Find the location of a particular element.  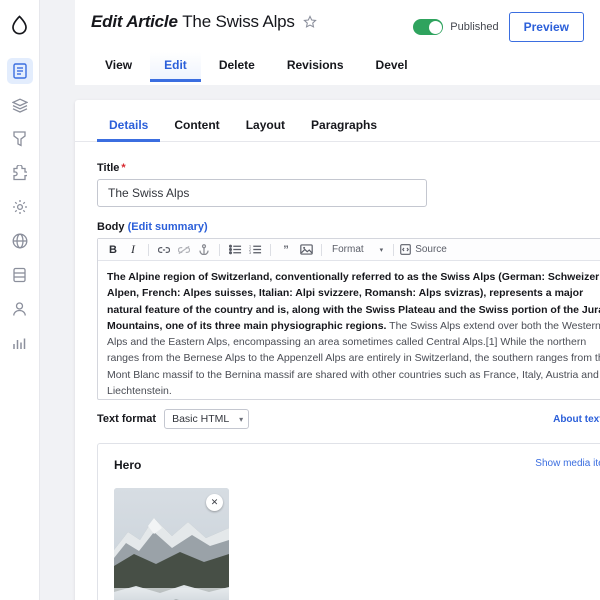

primary-tabs: View Edit Delete Revisions Devel is located at coordinates (337, 67).